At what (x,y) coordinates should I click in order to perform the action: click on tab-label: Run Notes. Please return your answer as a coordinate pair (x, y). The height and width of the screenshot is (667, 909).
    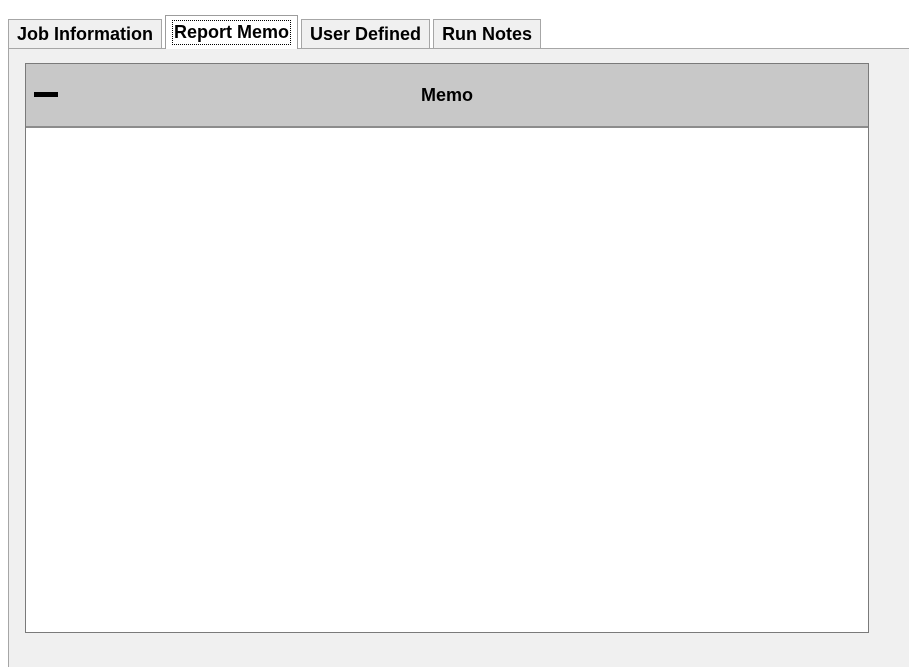
    Looking at the image, I should click on (487, 34).